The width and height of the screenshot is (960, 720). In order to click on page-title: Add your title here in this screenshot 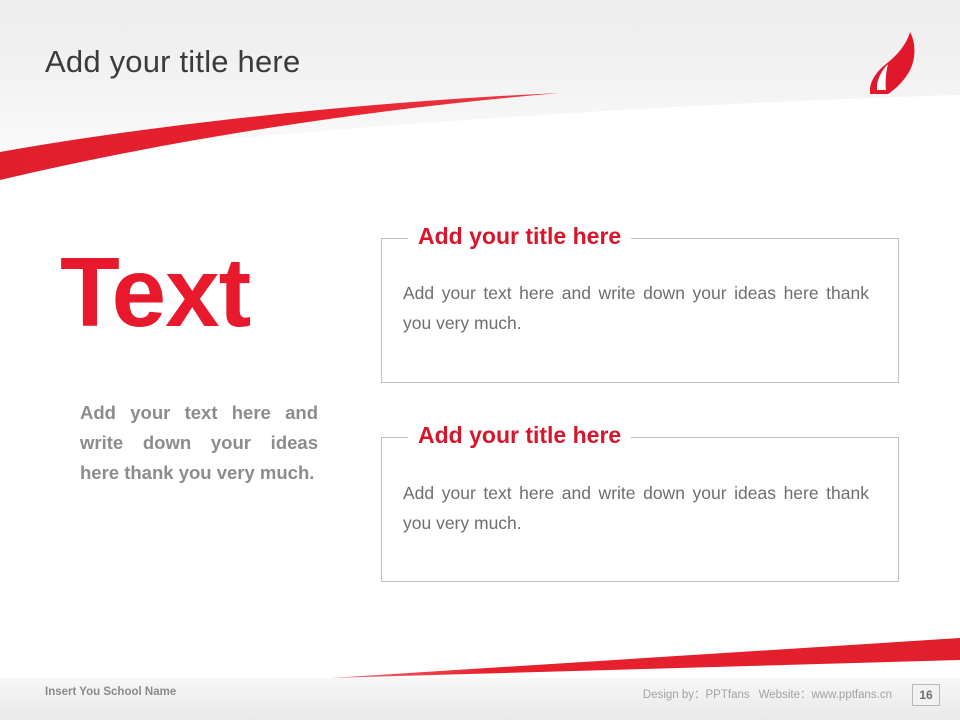, I will do `click(173, 61)`.